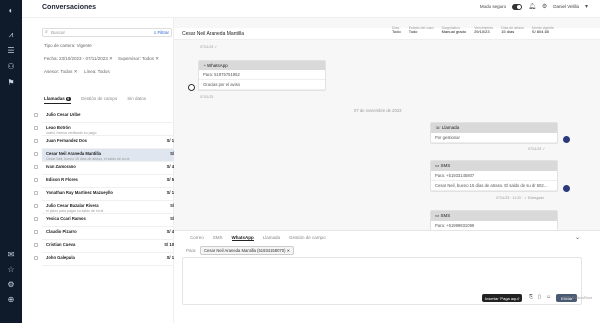 The height and width of the screenshot is (323, 600). I want to click on mode-toggle, so click(517, 6).